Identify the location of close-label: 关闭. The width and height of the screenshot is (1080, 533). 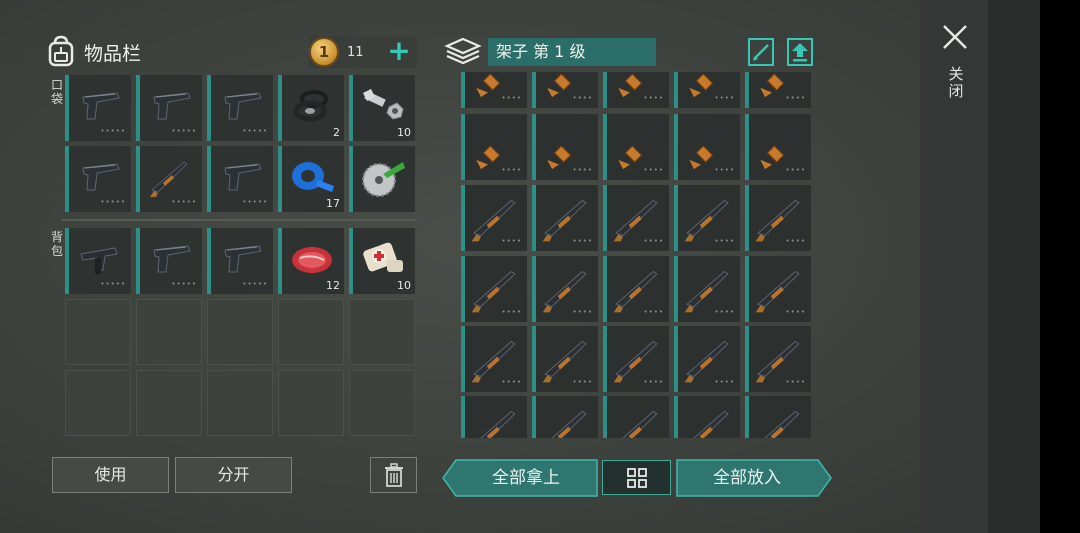
(956, 83).